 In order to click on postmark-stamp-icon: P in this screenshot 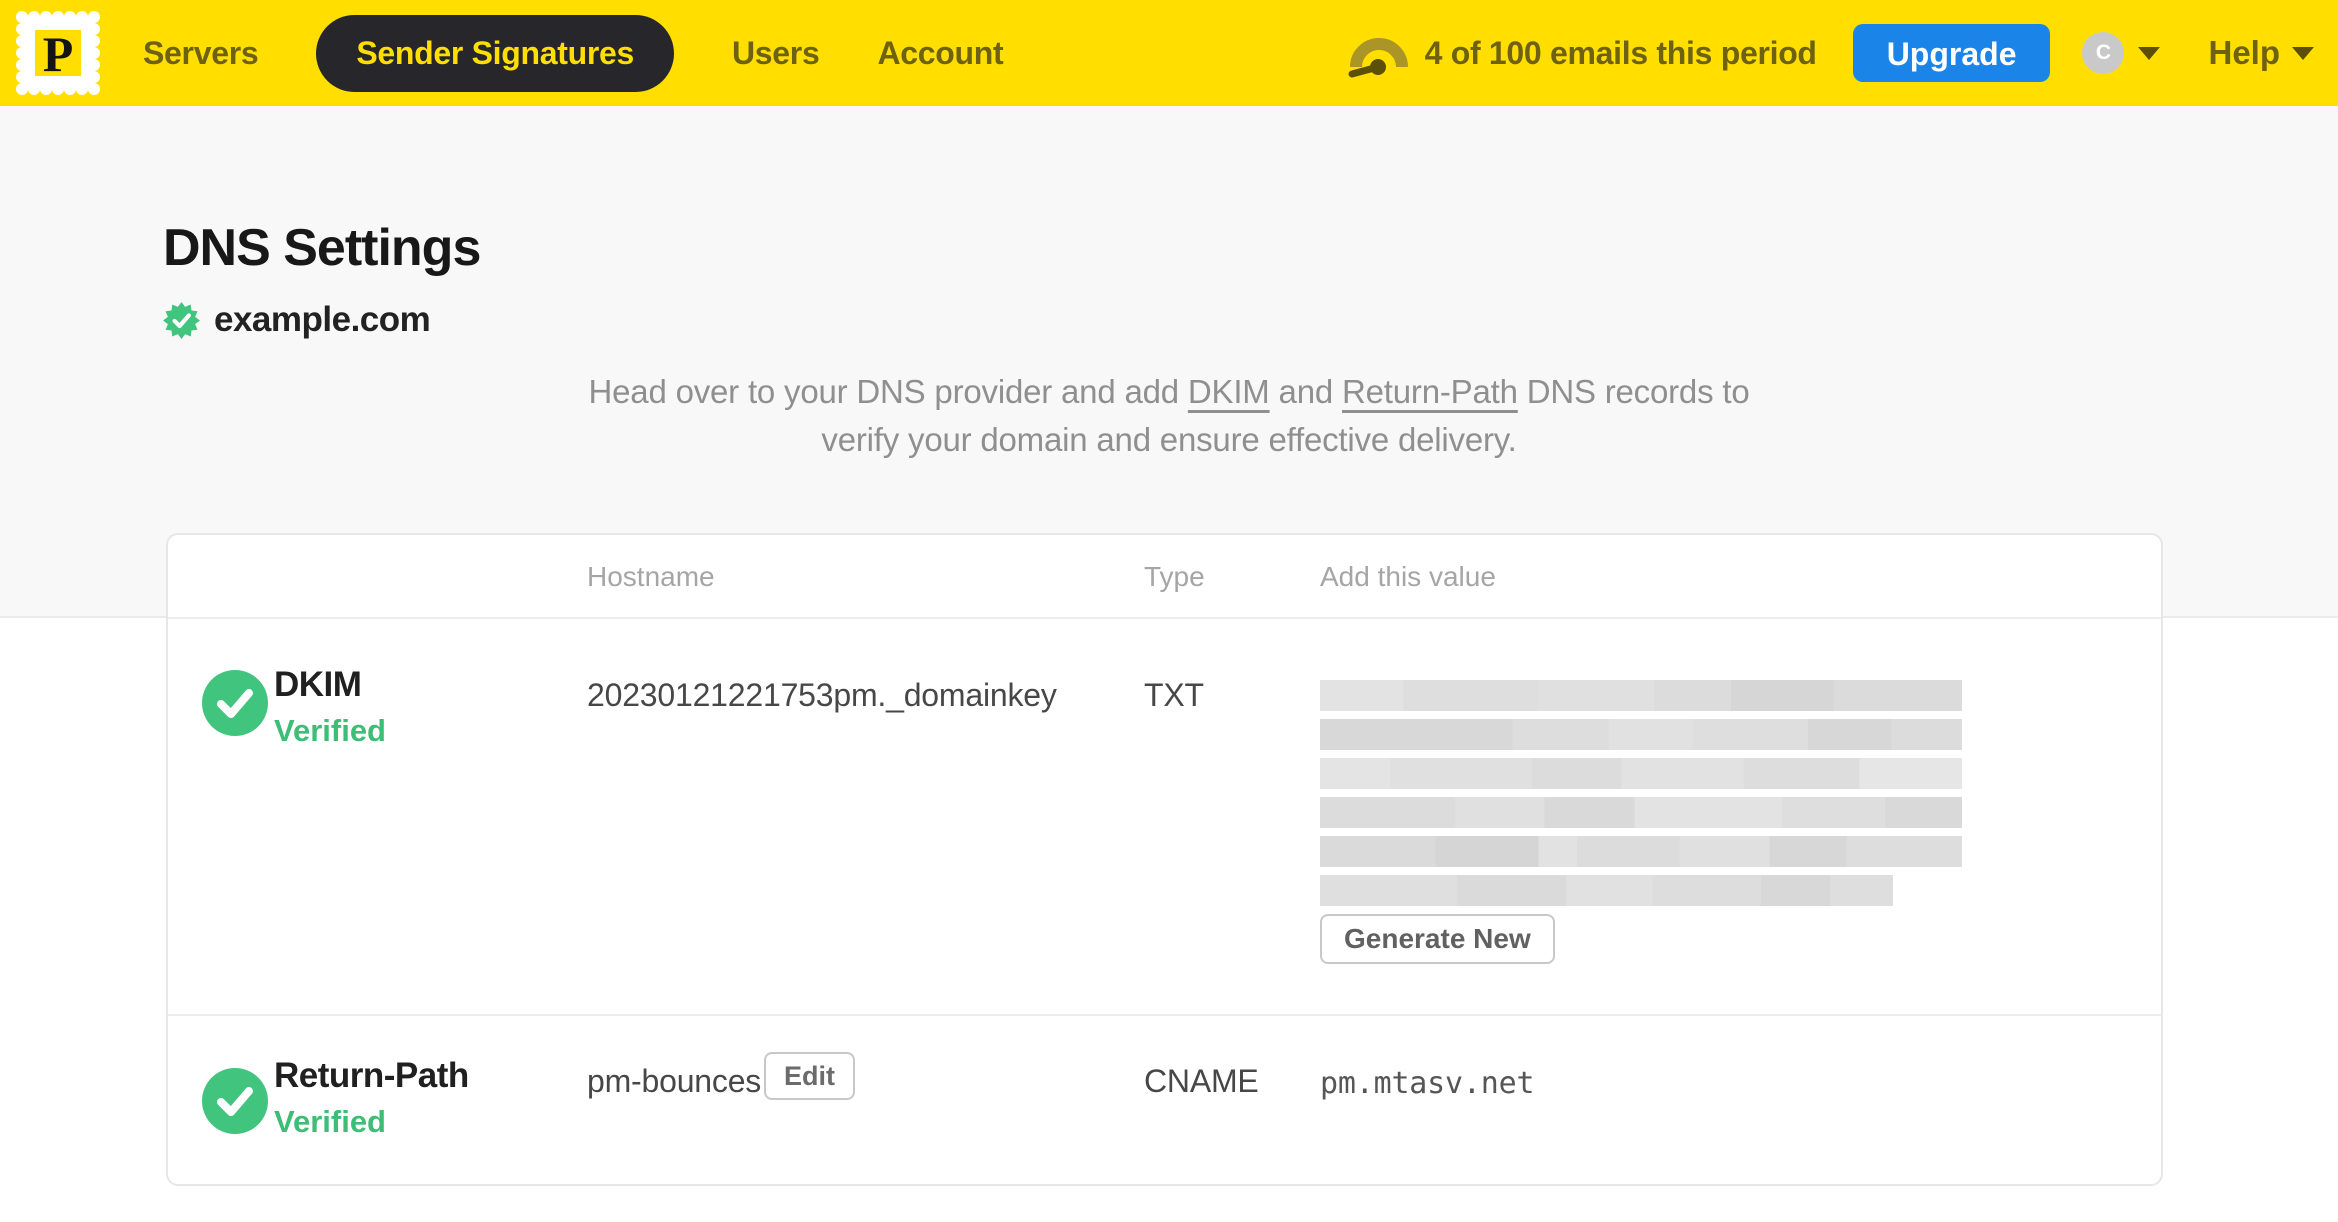, I will do `click(58, 53)`.